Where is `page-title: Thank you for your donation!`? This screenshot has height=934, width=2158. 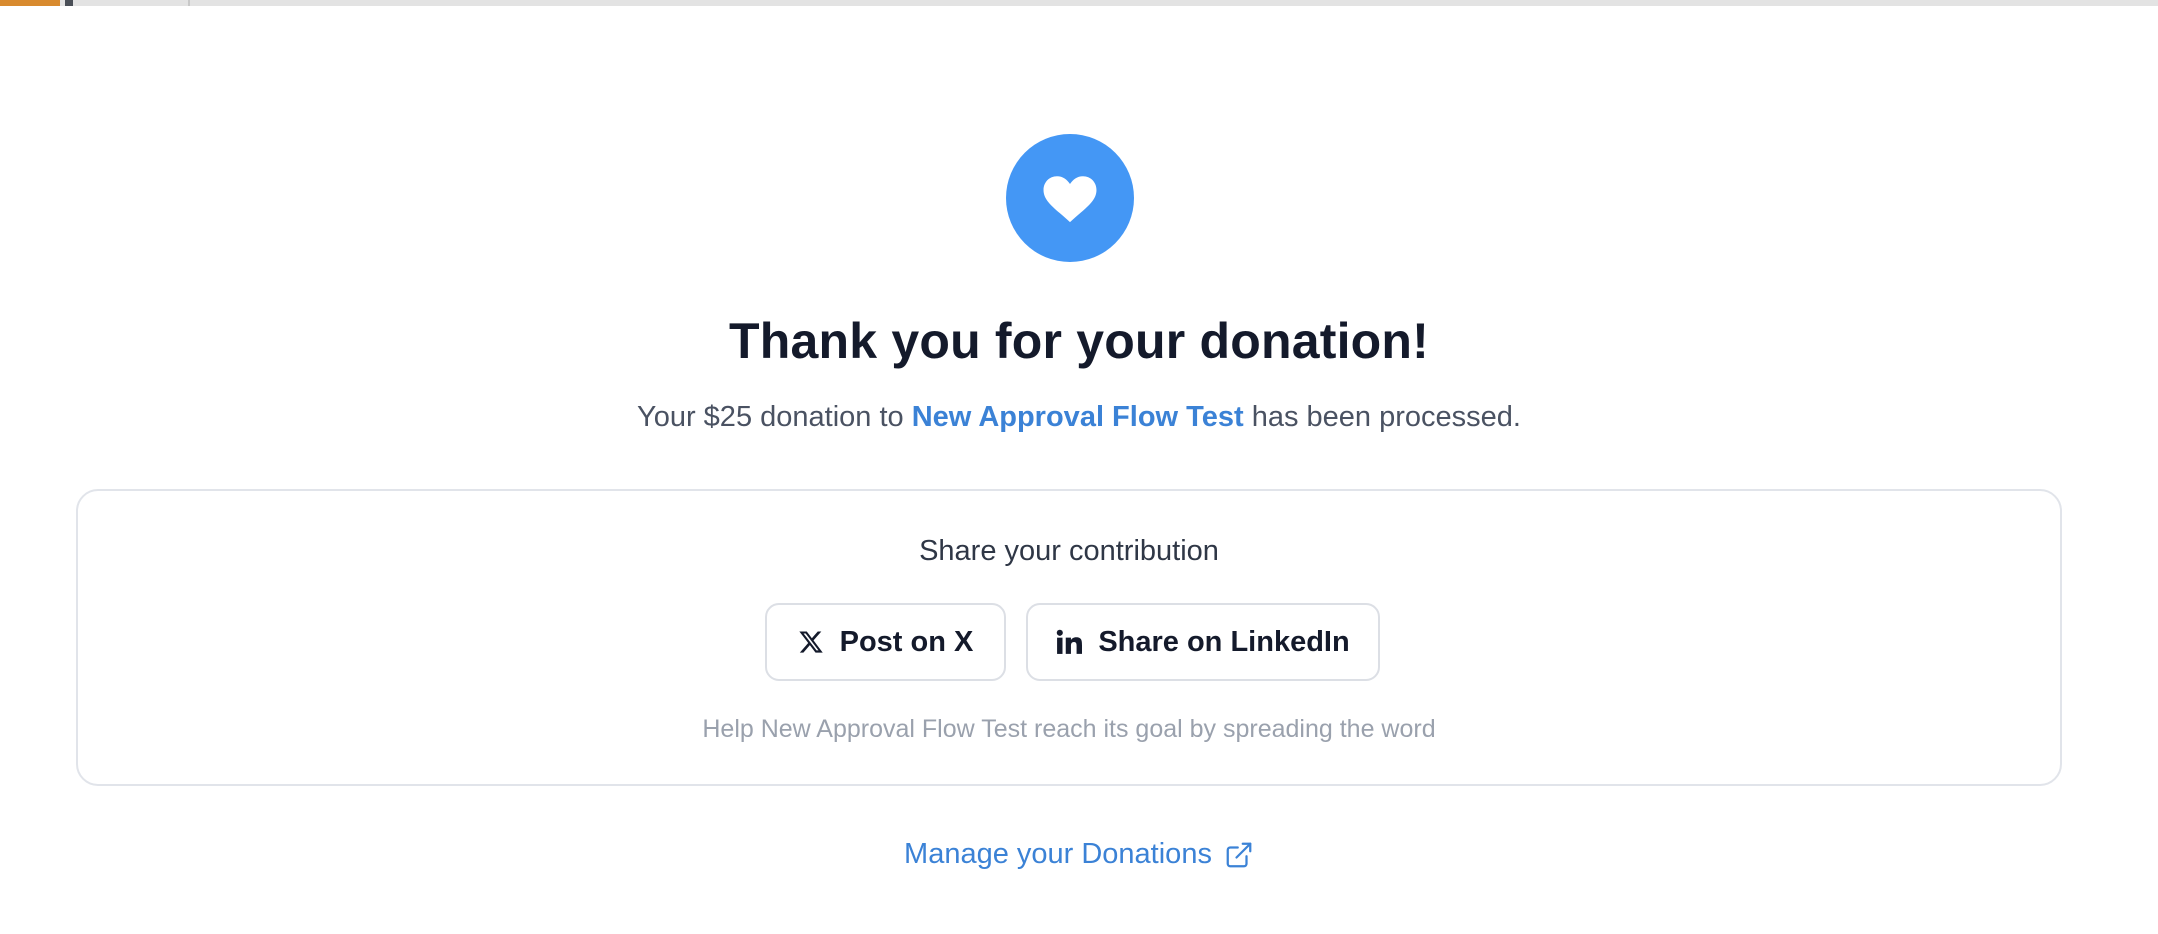
page-title: Thank you for your donation! is located at coordinates (1078, 341).